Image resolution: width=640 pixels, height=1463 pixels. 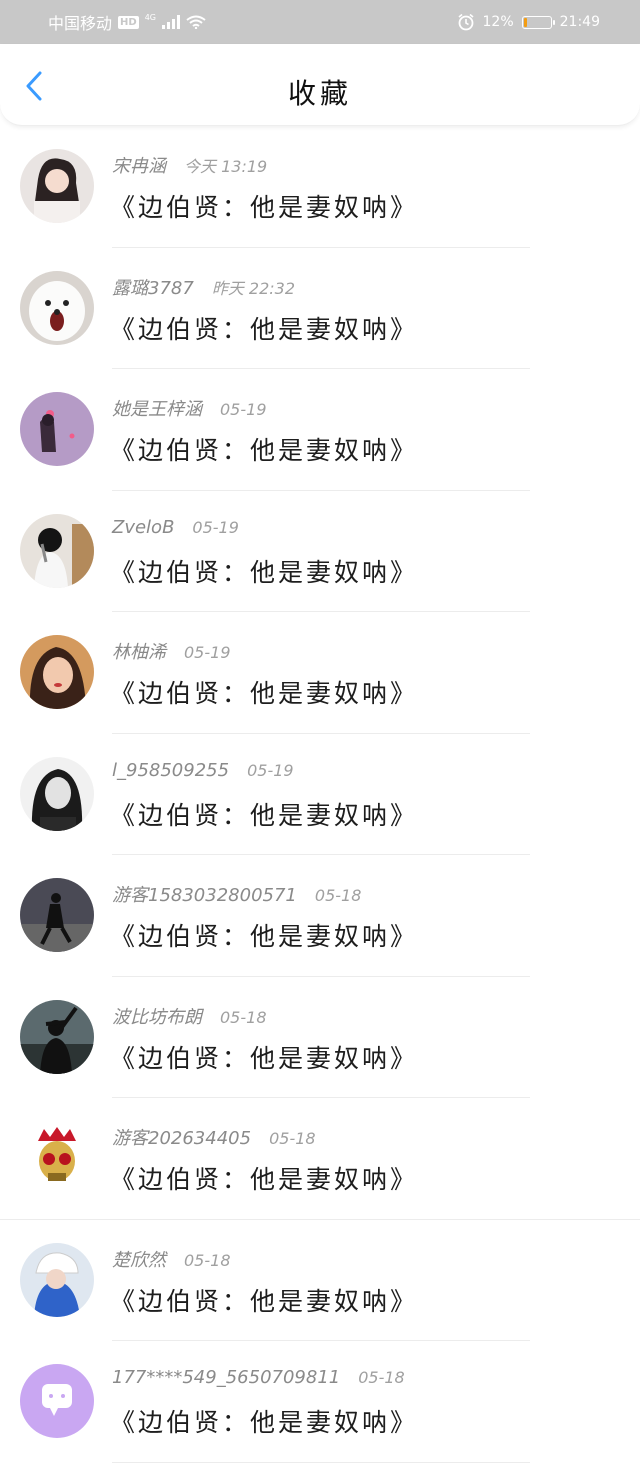 I want to click on username: 波比坊布朗, so click(x=157, y=1017).